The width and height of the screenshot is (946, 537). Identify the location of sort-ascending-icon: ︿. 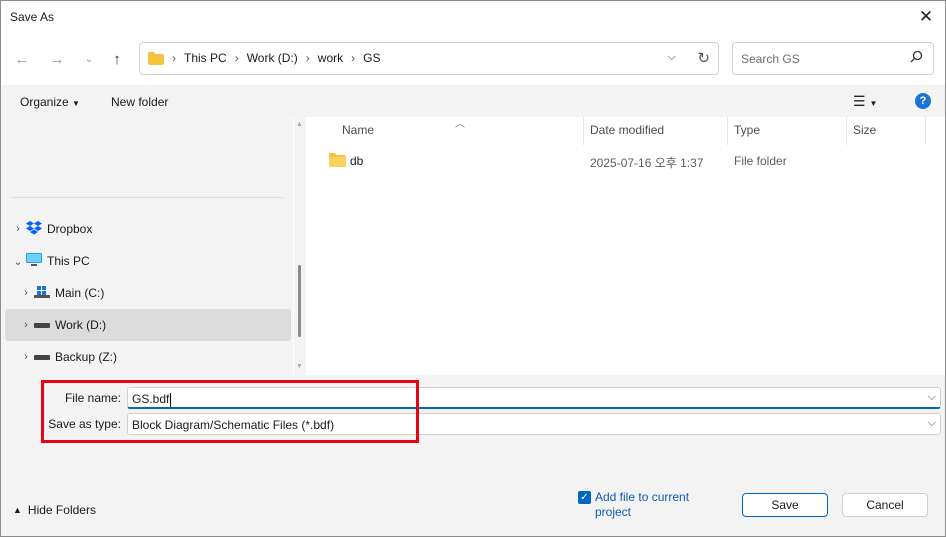
(460, 124).